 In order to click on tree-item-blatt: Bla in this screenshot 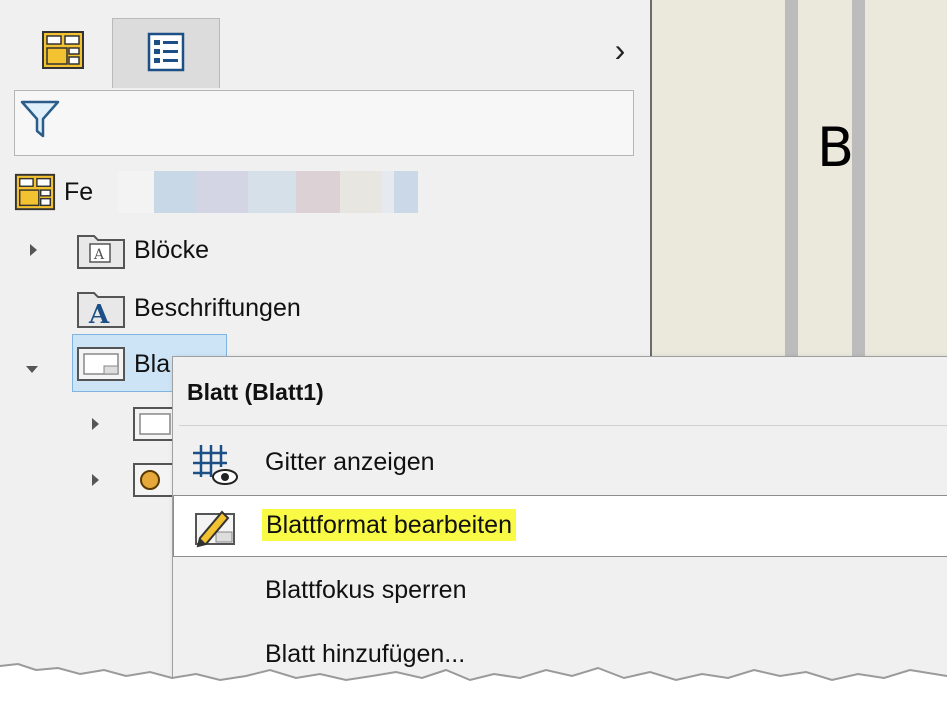, I will do `click(123, 364)`.